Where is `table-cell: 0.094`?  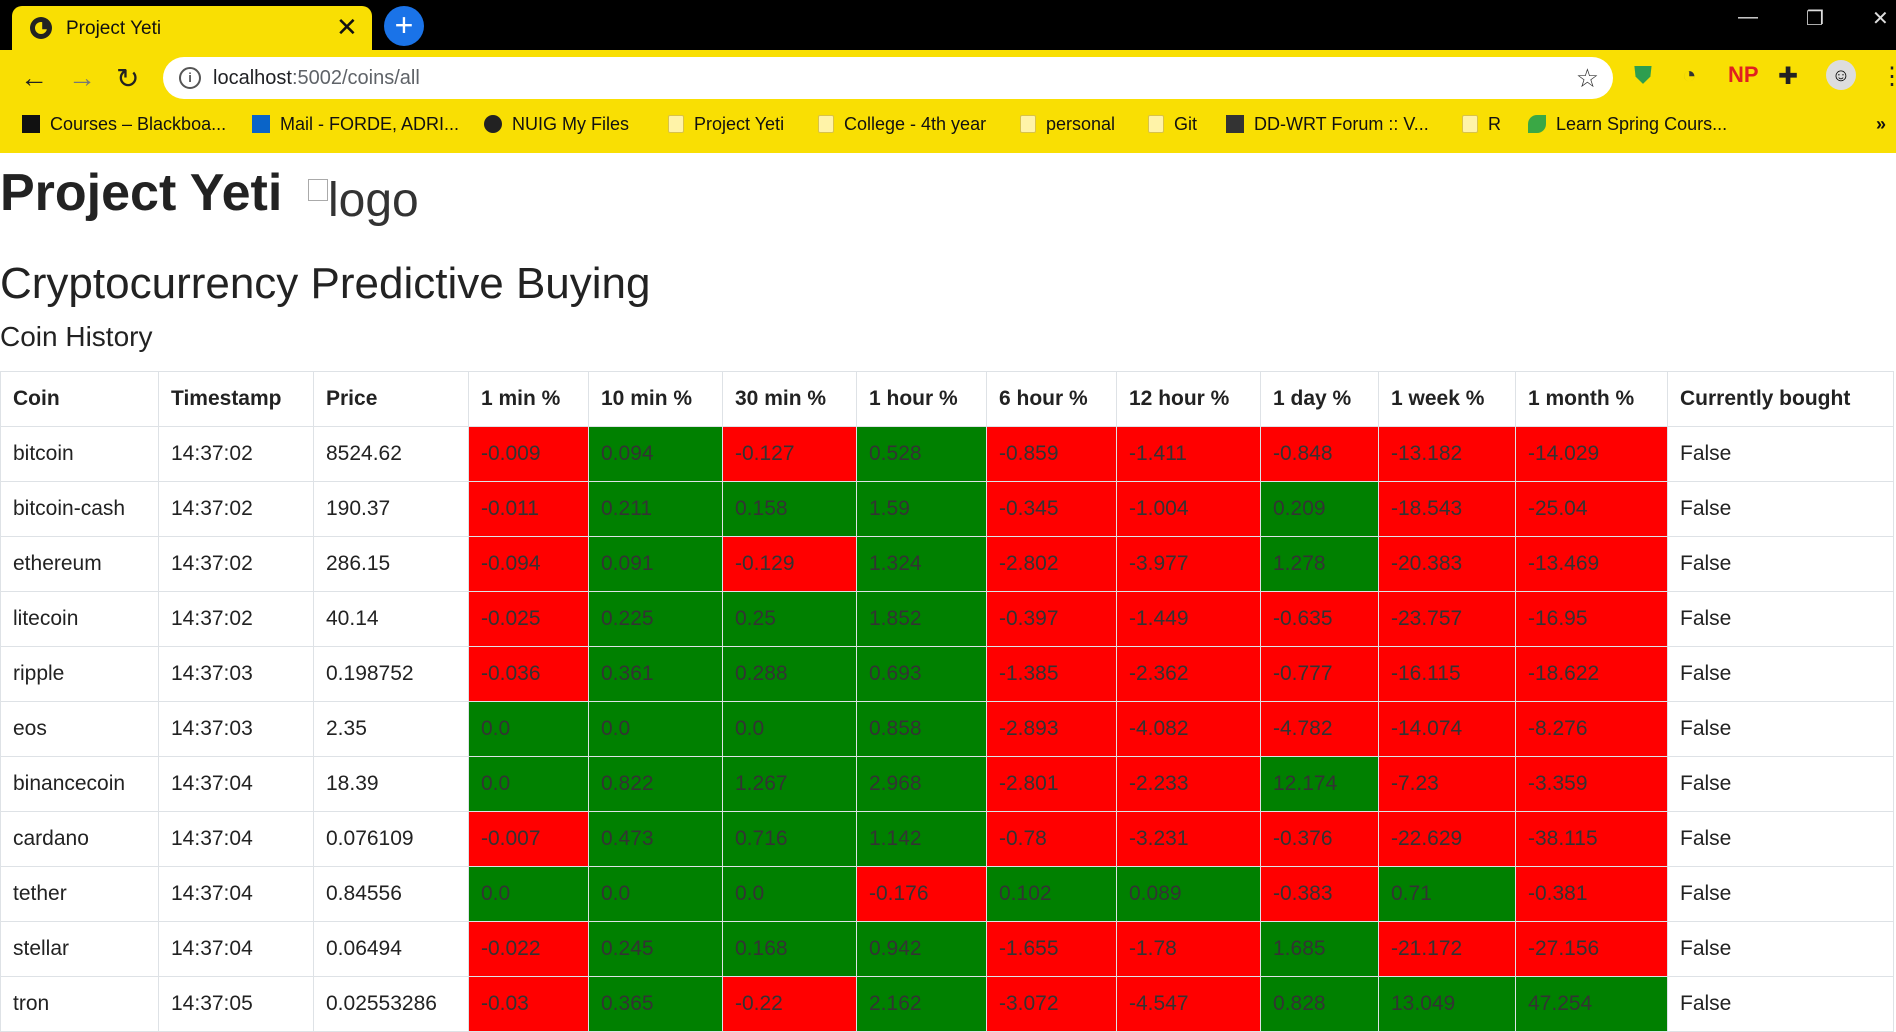
table-cell: 0.094 is located at coordinates (655, 454).